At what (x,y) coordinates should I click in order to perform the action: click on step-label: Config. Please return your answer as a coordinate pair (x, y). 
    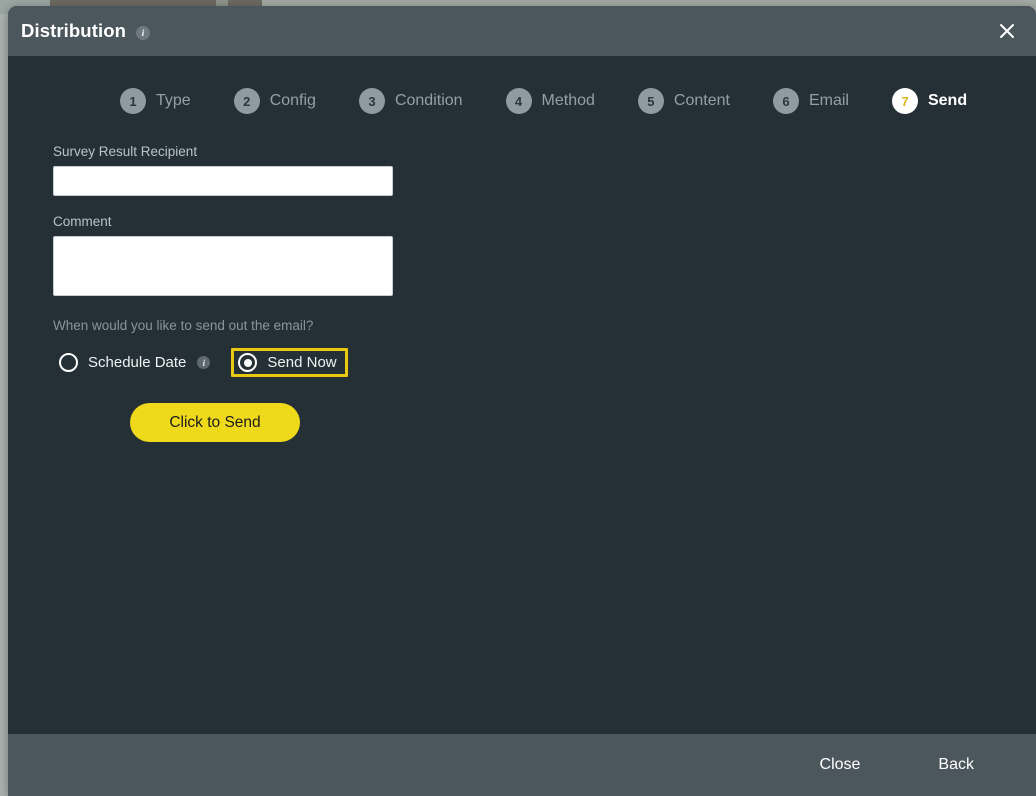
    Looking at the image, I should click on (292, 100).